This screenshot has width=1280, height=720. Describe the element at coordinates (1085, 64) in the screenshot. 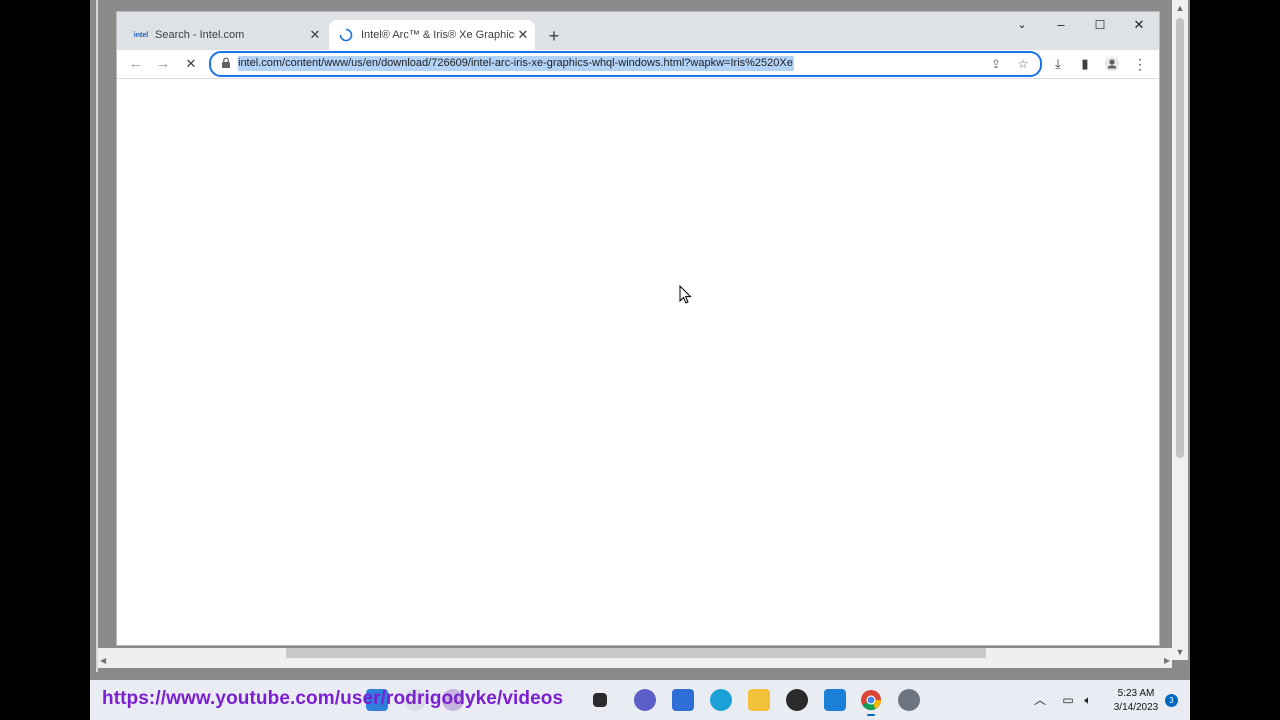

I see `side-panel-icon: ▮` at that location.